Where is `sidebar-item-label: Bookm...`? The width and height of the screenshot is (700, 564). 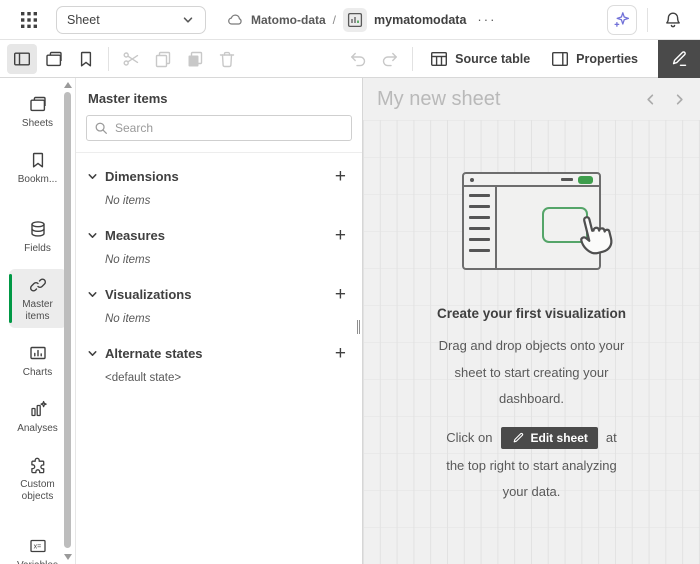 sidebar-item-label: Bookm... is located at coordinates (37, 179).